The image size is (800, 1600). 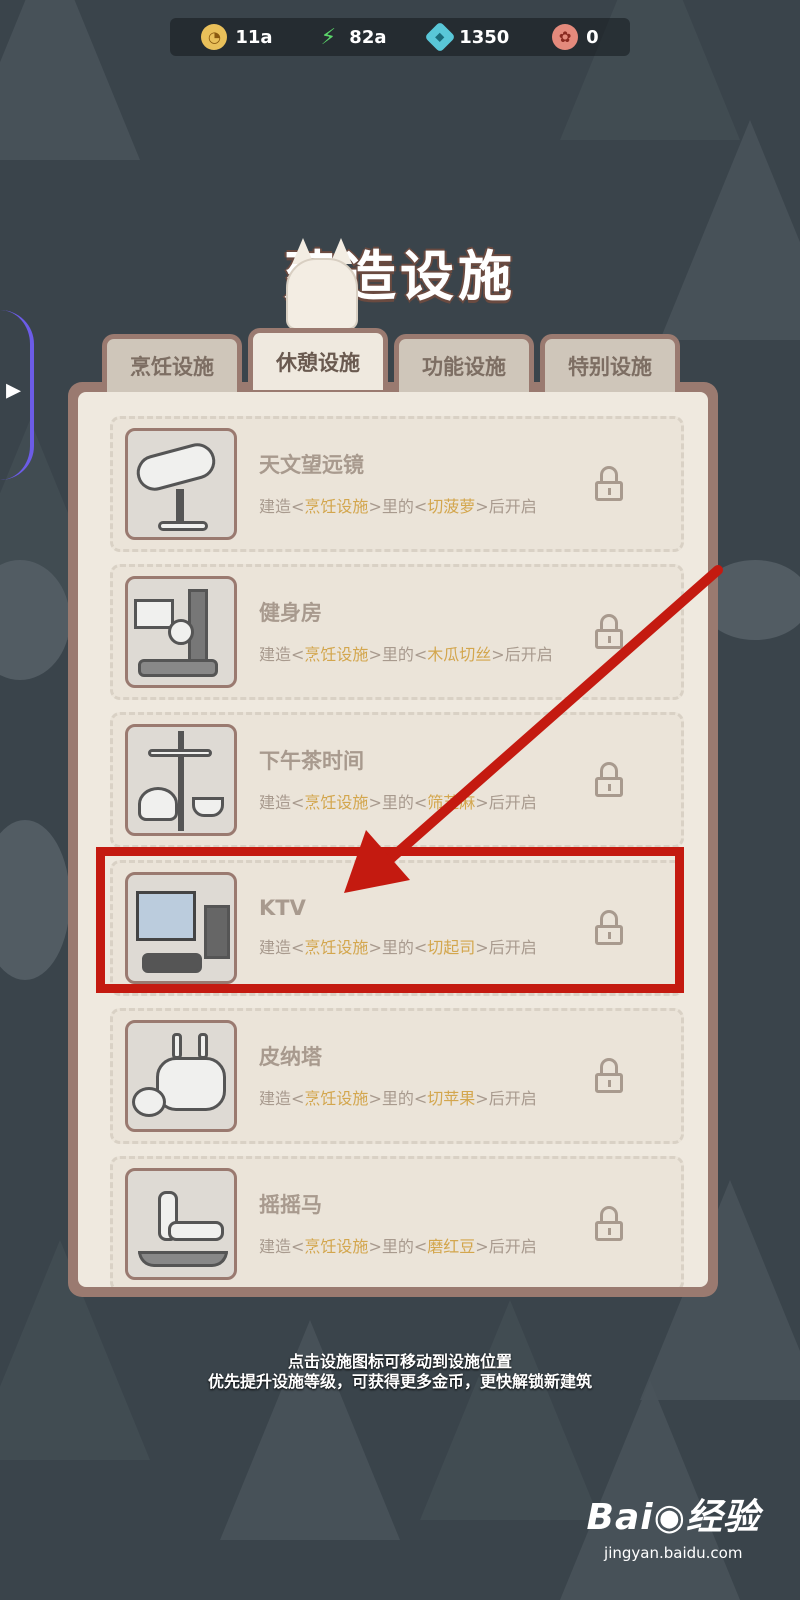 I want to click on baidu-watermark: Bai◉经验 jingyan.baidu.com, so click(x=674, y=1525).